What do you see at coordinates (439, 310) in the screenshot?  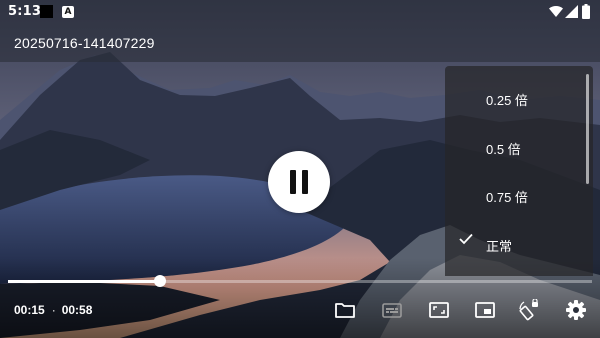 I see `aspect-ratio-icon` at bounding box center [439, 310].